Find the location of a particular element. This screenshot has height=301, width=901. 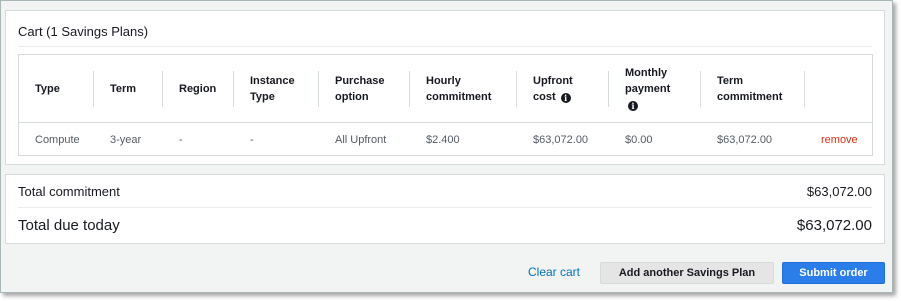

column-header-region: Region is located at coordinates (198, 89).